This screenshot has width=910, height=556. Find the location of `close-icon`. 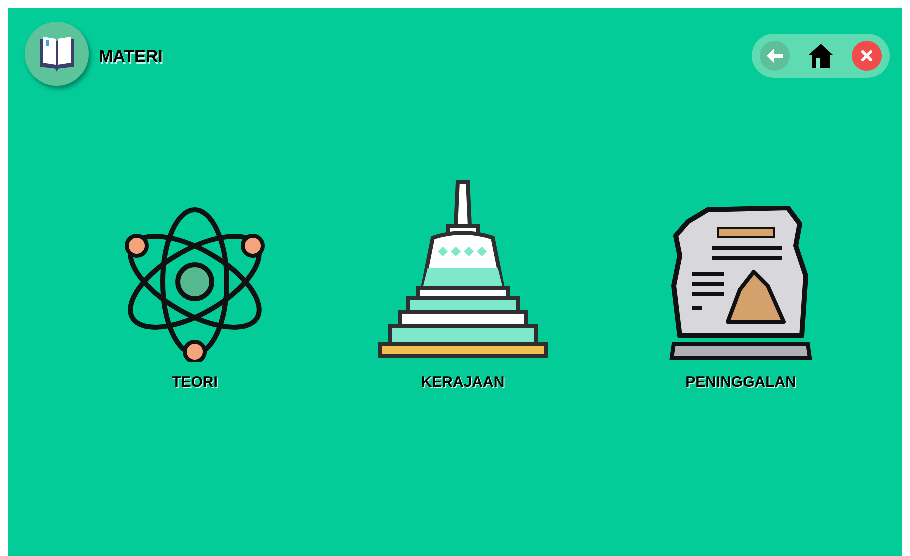

close-icon is located at coordinates (867, 56).